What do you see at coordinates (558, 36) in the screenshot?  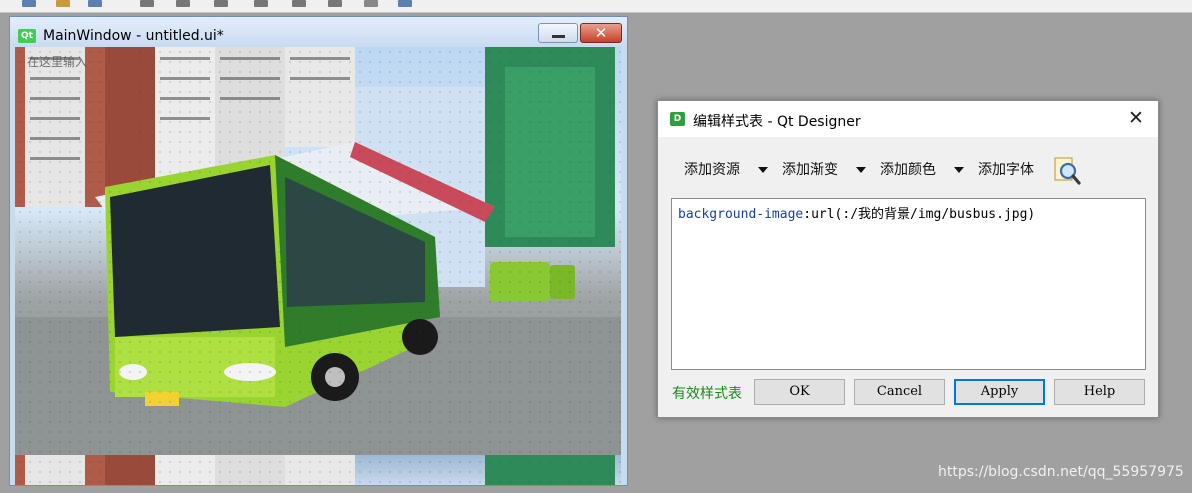 I see `minimize-icon` at bounding box center [558, 36].